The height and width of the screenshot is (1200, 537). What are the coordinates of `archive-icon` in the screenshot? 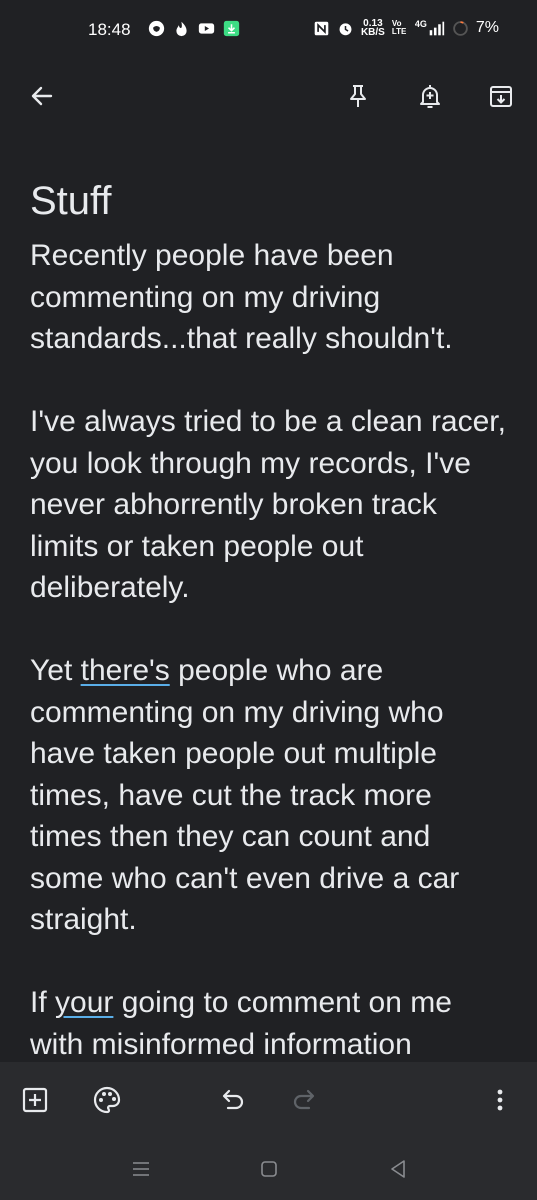 It's located at (501, 96).